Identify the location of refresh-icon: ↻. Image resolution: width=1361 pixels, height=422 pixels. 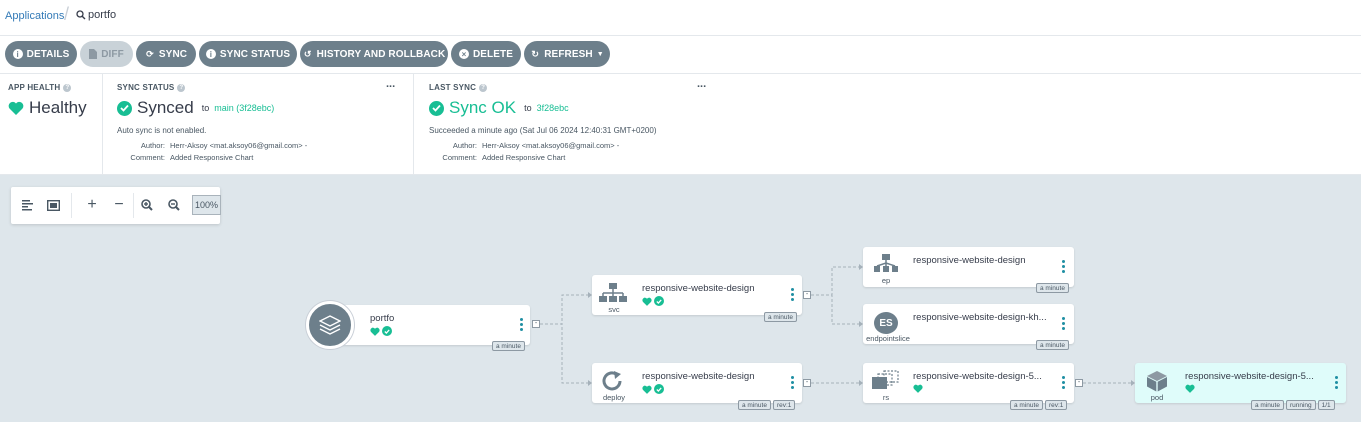
(535, 53).